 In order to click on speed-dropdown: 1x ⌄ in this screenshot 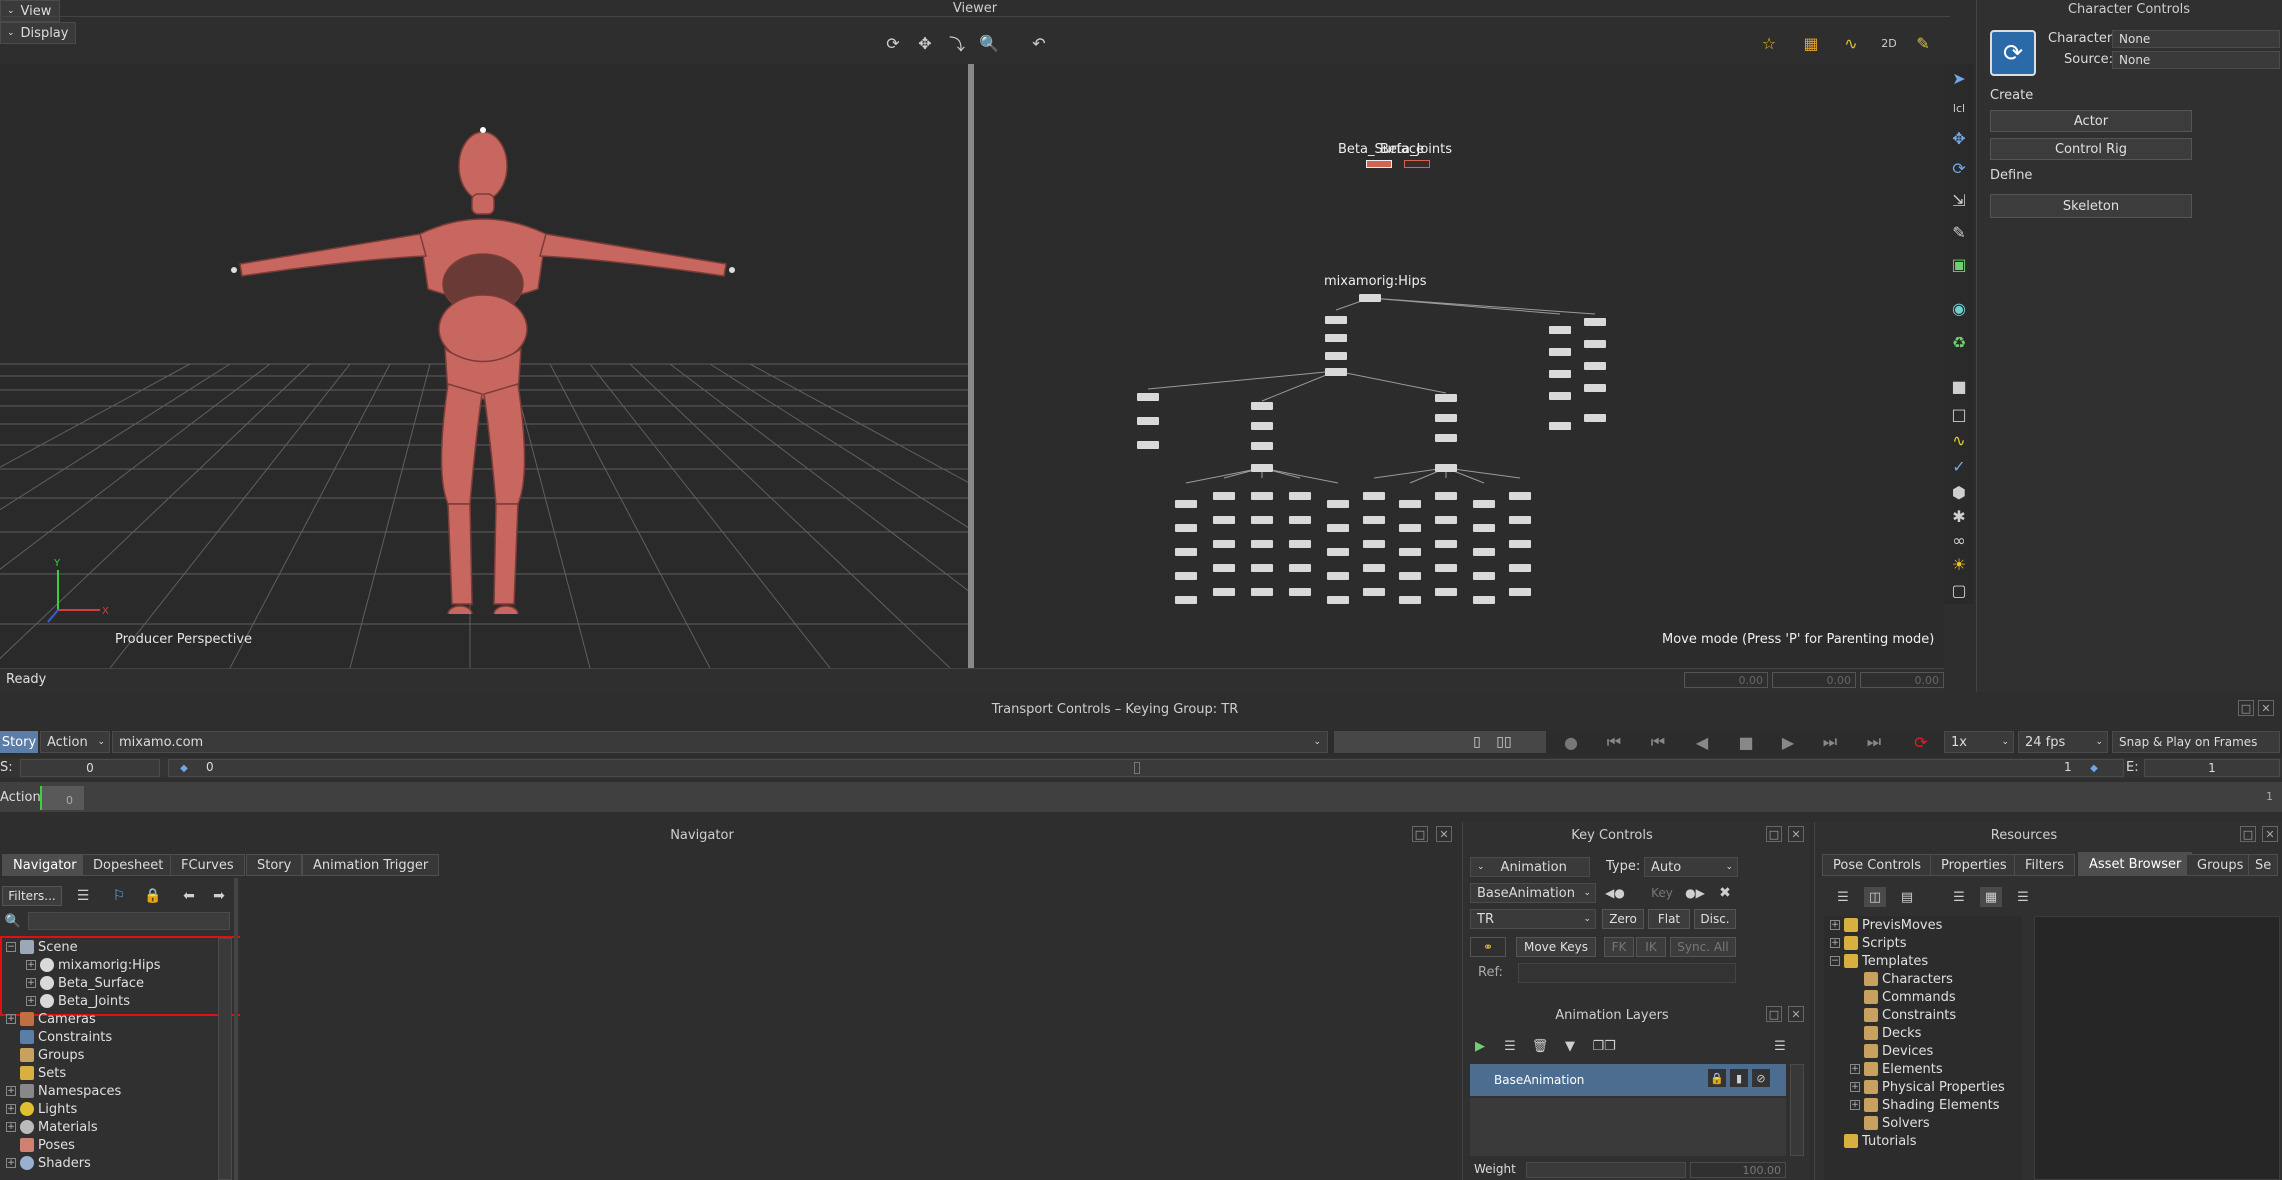, I will do `click(1979, 742)`.